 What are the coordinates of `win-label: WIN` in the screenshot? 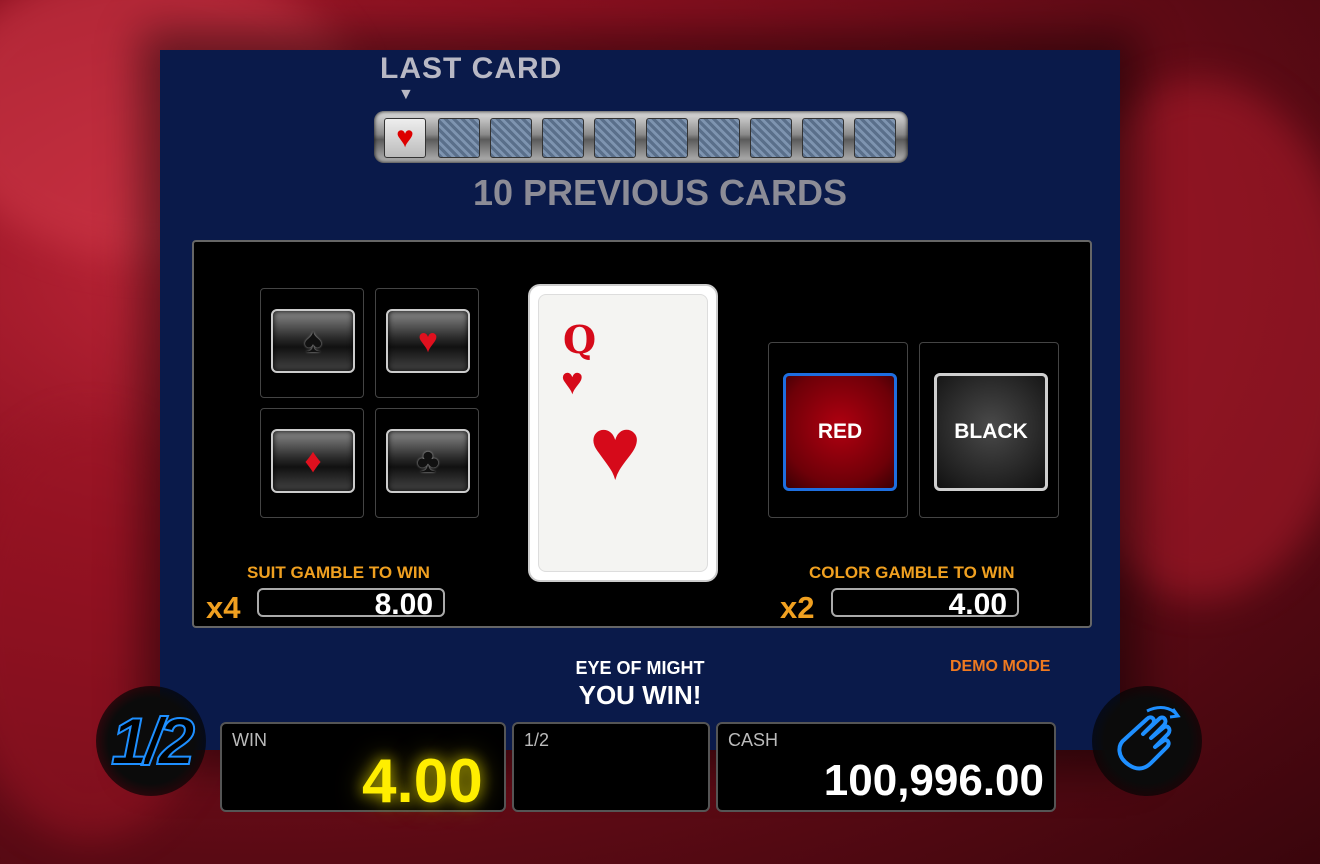 It's located at (249, 740).